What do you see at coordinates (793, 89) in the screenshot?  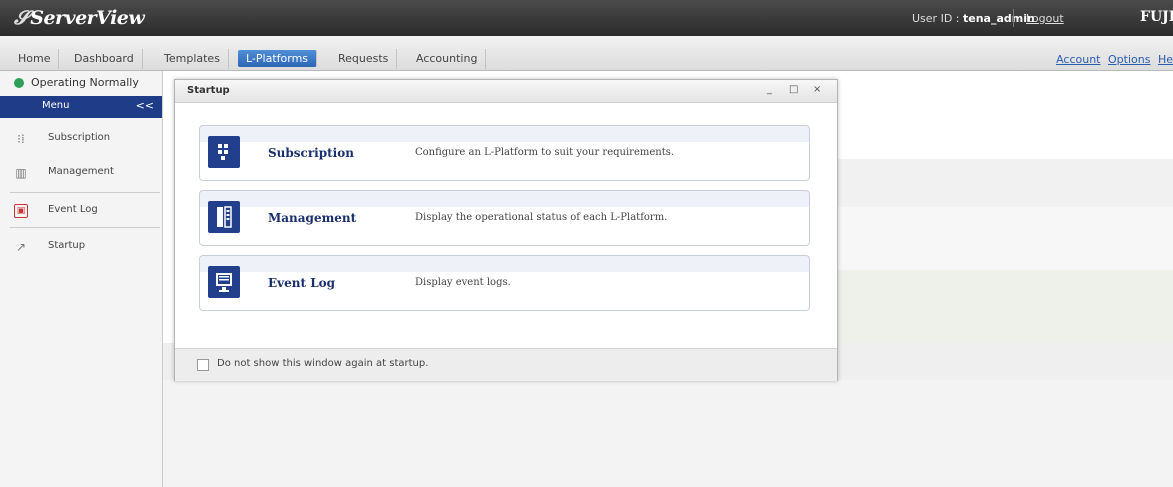 I see `maximize-icon: □` at bounding box center [793, 89].